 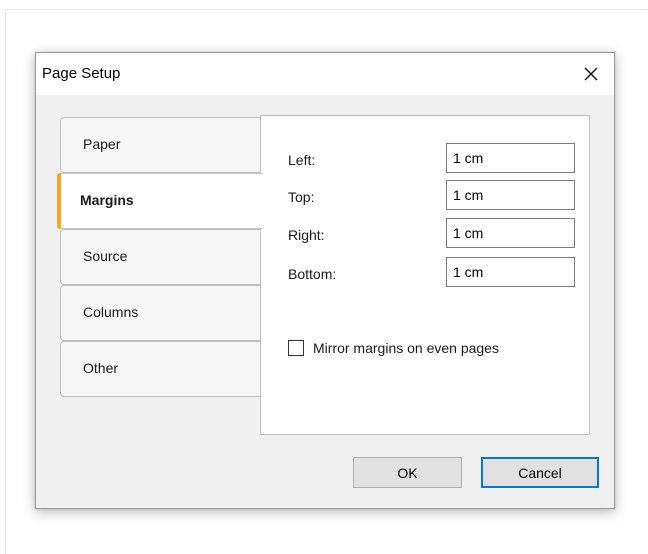 What do you see at coordinates (510, 272) in the screenshot?
I see `bottom-margin-input` at bounding box center [510, 272].